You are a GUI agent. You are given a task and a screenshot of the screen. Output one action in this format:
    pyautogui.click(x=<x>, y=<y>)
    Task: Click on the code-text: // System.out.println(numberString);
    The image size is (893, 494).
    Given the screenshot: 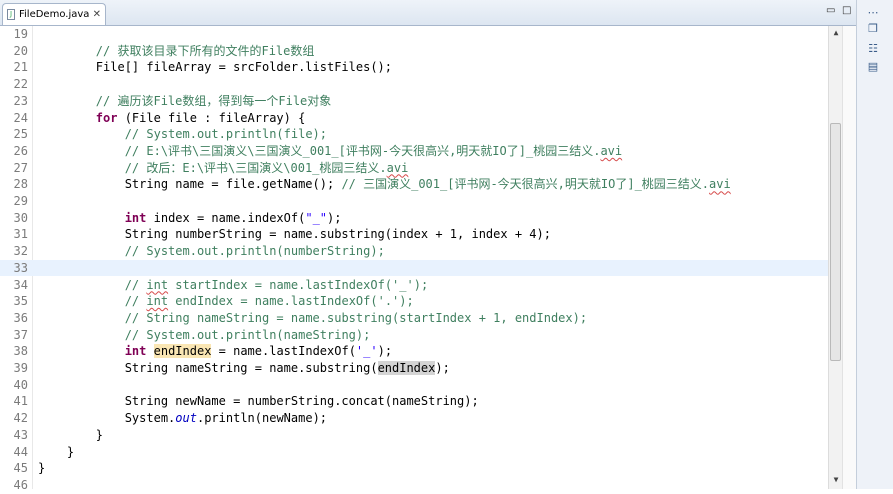 What is the action you would take?
    pyautogui.click(x=211, y=251)
    